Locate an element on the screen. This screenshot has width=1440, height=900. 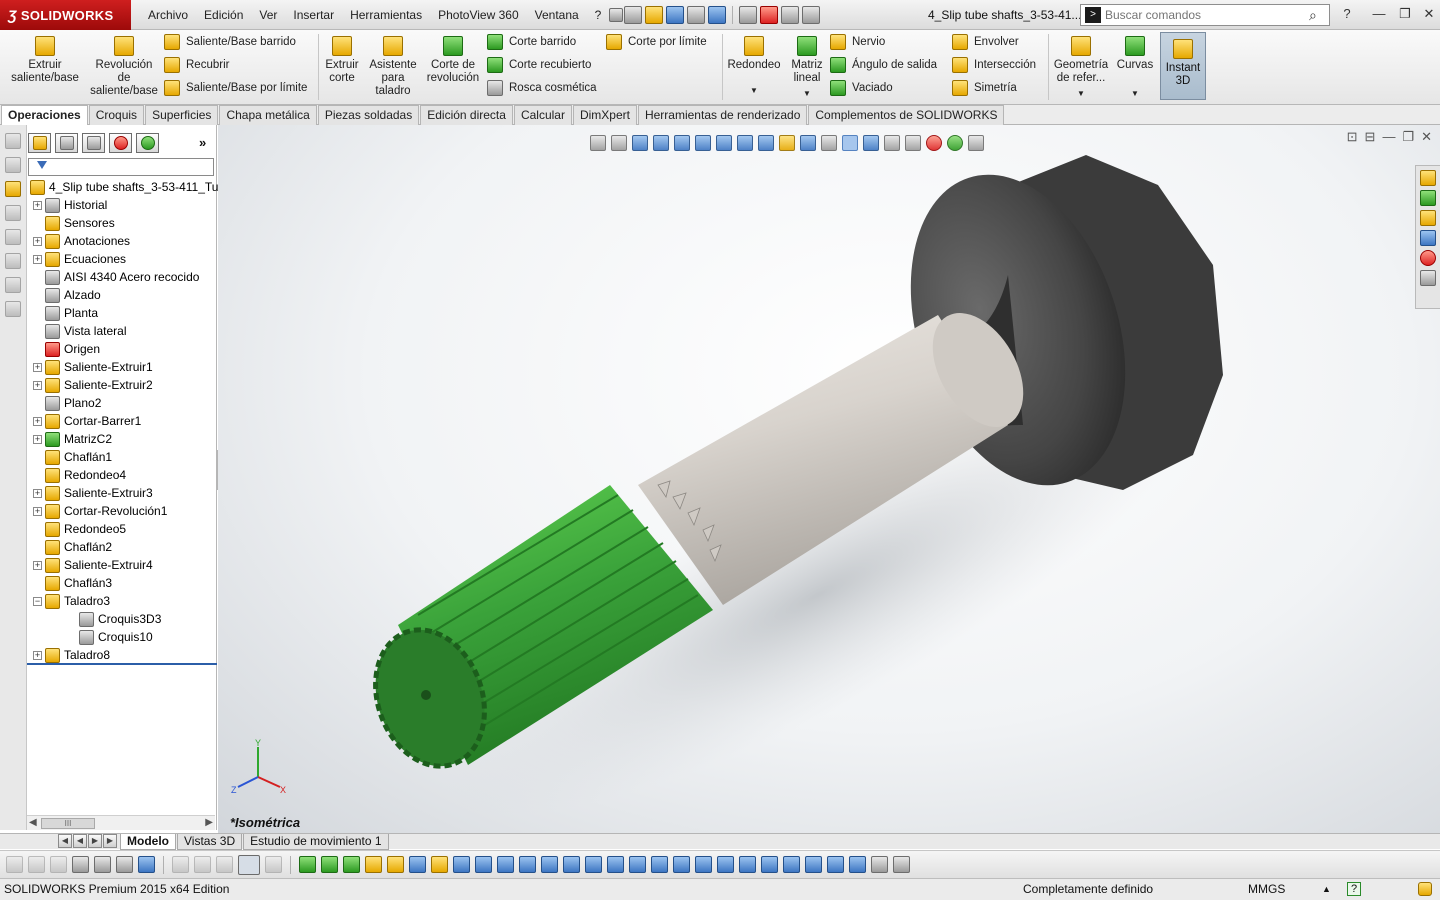
filter-cosmetic-threads-icon is located at coordinates (725, 864).